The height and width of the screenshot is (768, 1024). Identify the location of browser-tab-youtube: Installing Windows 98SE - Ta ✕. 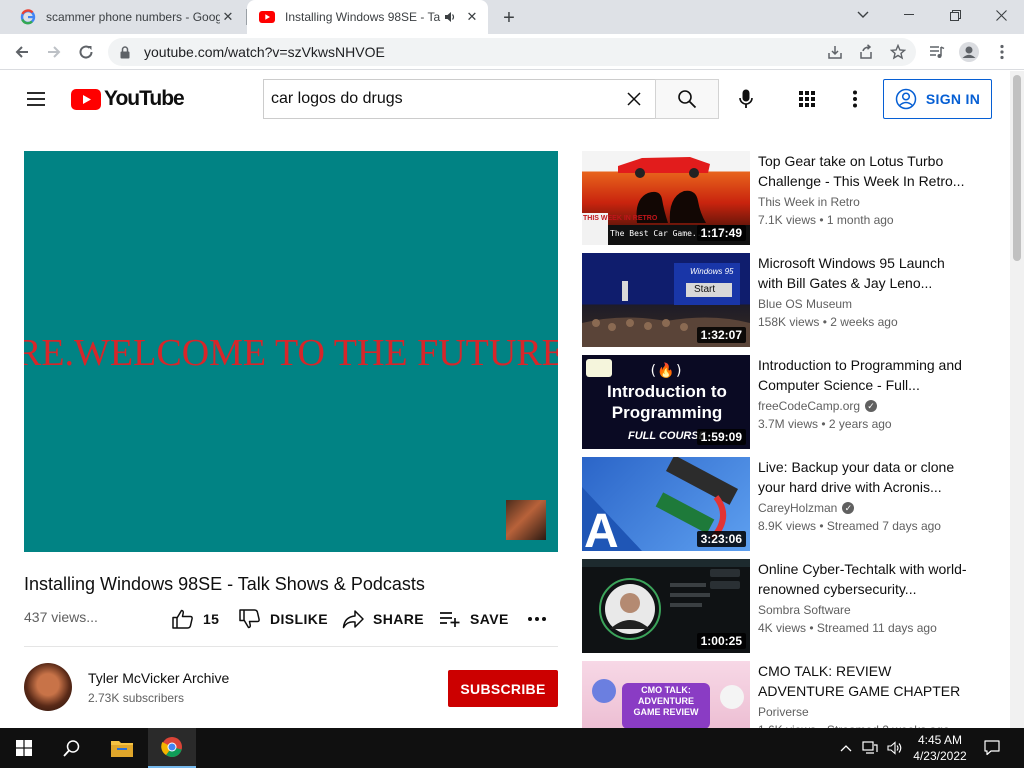
(367, 17).